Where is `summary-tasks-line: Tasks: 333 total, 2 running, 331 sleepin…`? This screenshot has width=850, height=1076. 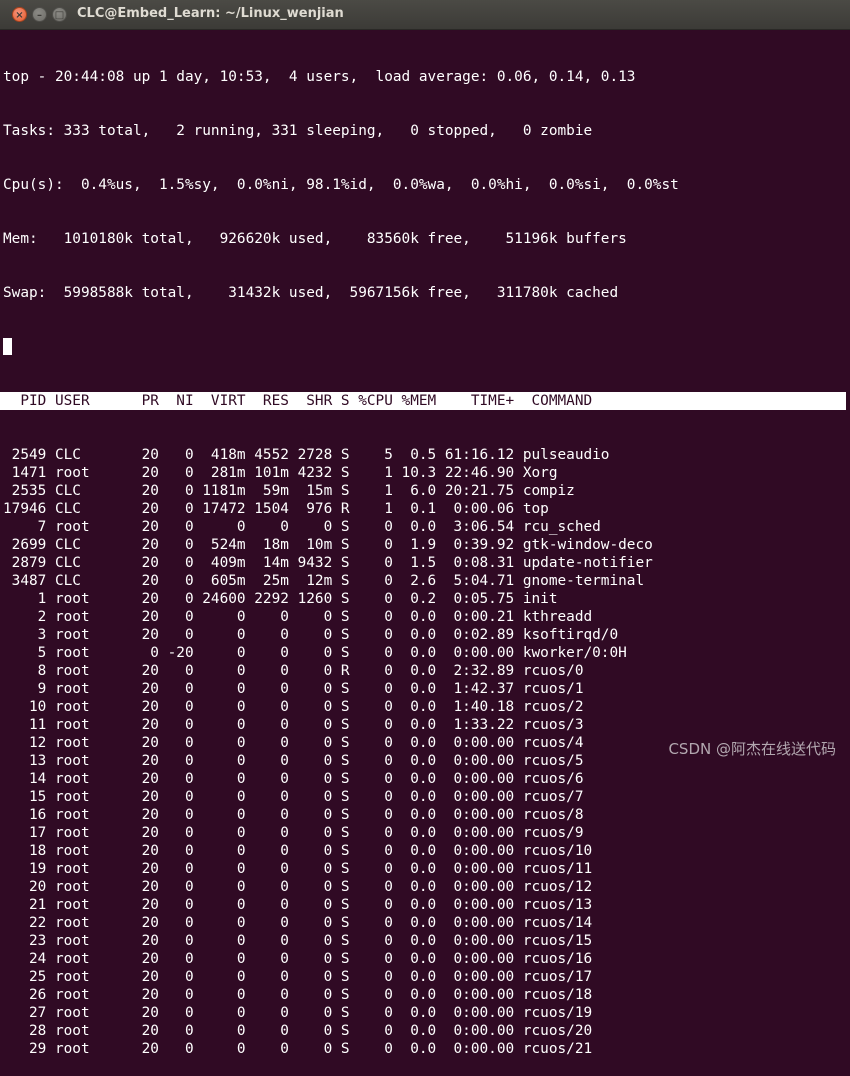
summary-tasks-line: Tasks: 333 total, 2 running, 331 sleepin… is located at coordinates (298, 131).